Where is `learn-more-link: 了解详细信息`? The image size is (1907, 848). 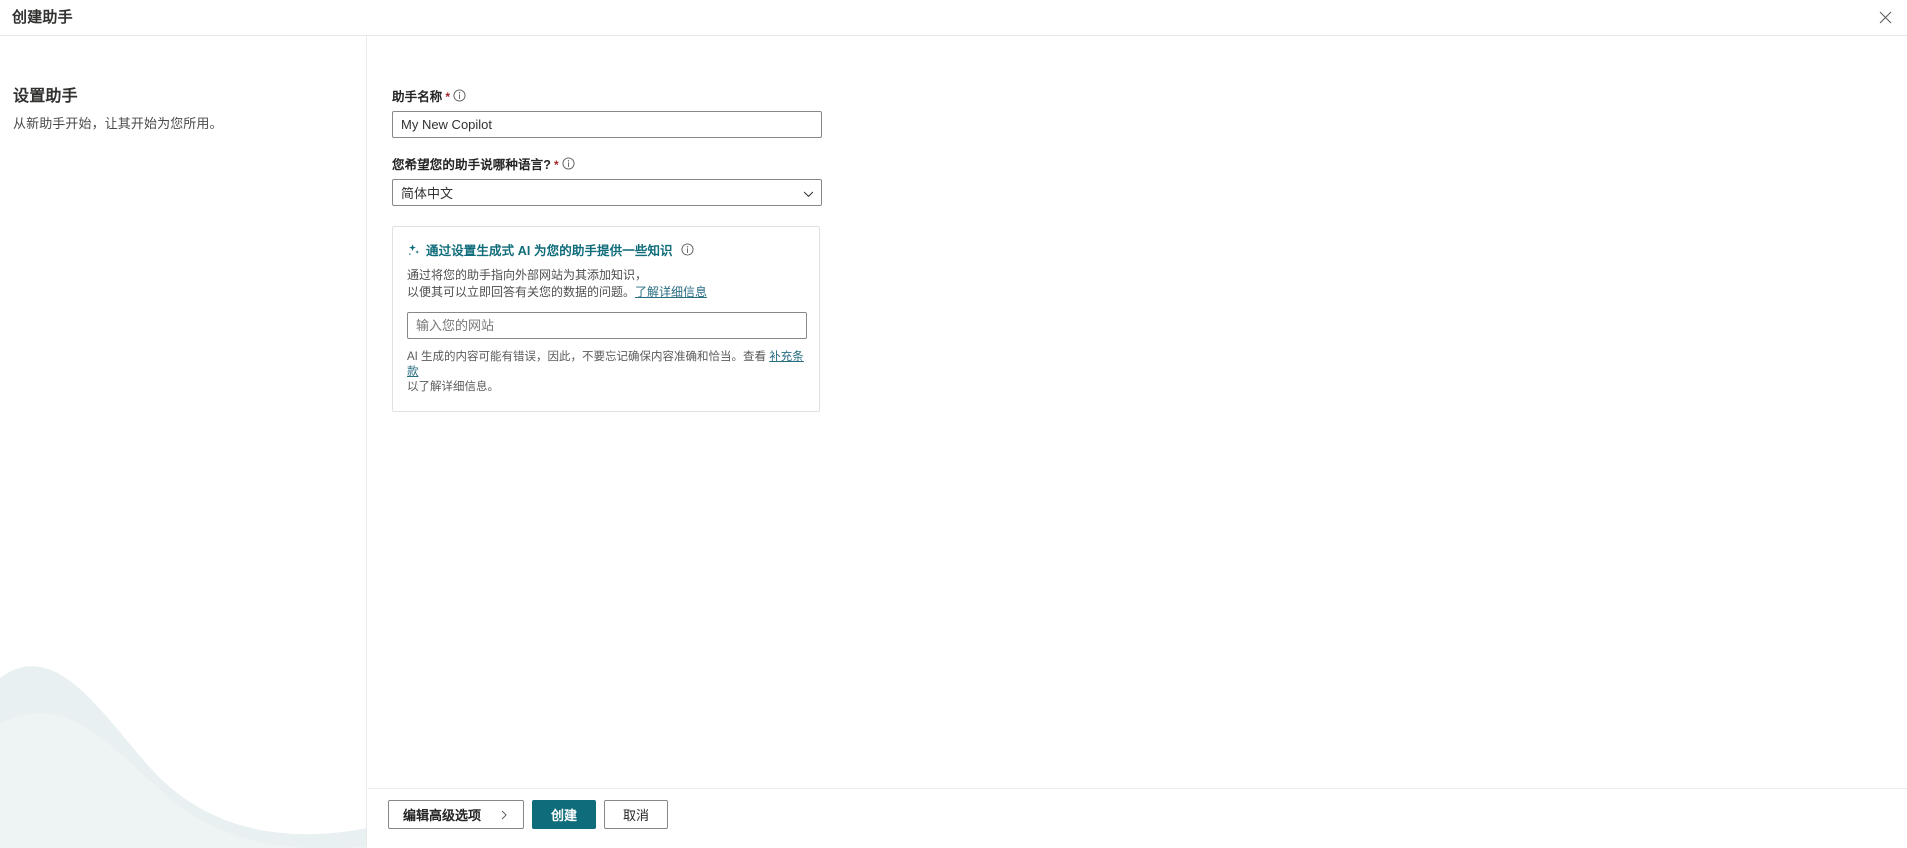 learn-more-link: 了解详细信息 is located at coordinates (671, 292).